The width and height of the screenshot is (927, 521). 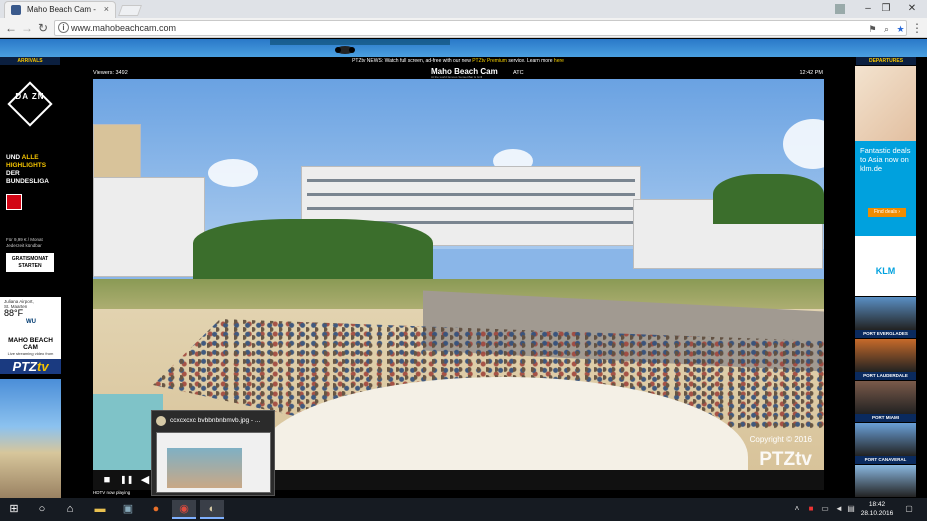 What do you see at coordinates (43, 366) in the screenshot?
I see `ptz-logo-accent: tv` at bounding box center [43, 366].